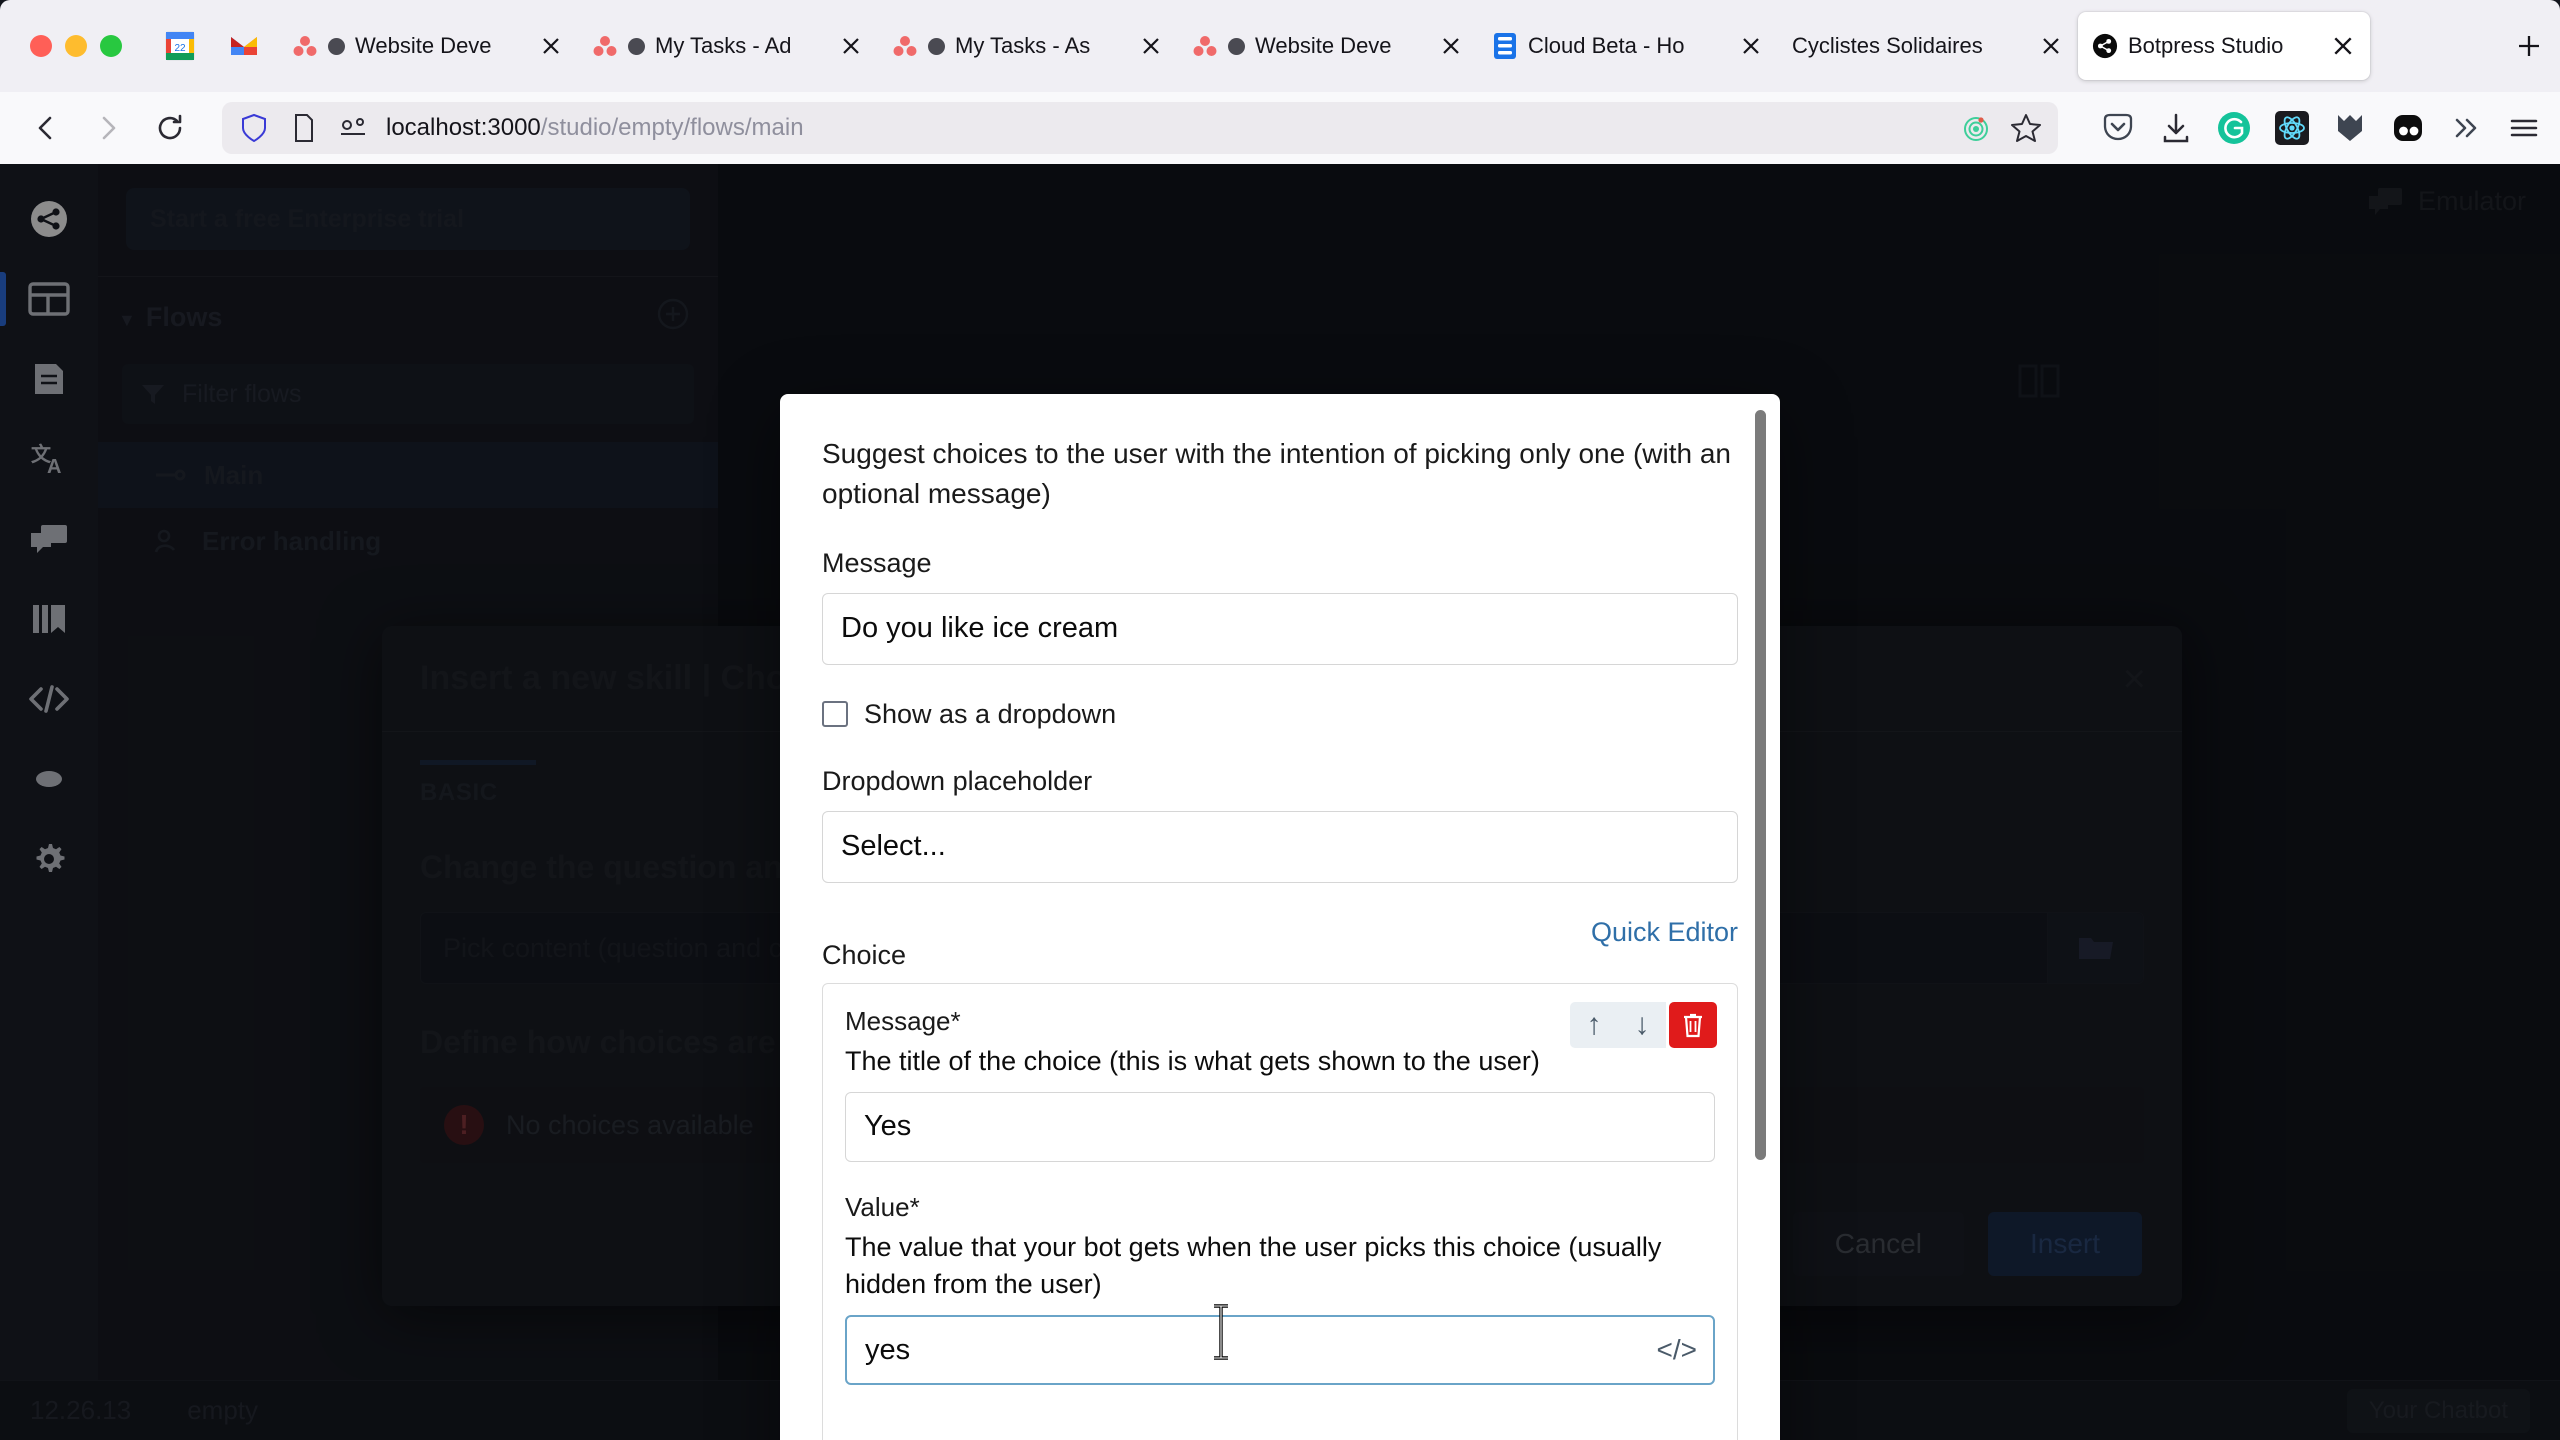  Describe the element at coordinates (211, 46) in the screenshot. I see `pinned-tabs: 22` at that location.